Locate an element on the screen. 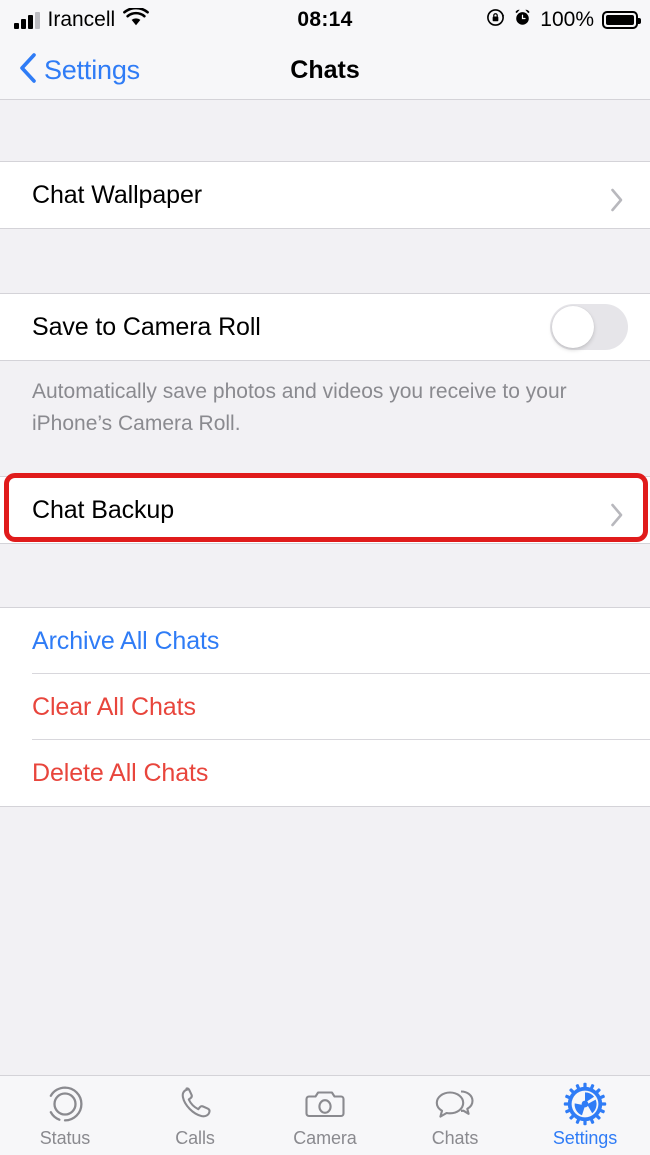 The image size is (650, 1155). navigation-bar: Settings Chats is located at coordinates (325, 70).